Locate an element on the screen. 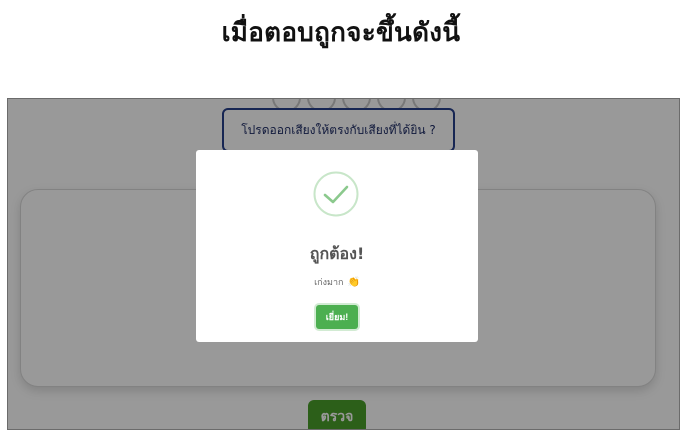 The height and width of the screenshot is (434, 682). page-heading: เมื่อตอบถูกจะขึ้นดังนี้ is located at coordinates (341, 33).